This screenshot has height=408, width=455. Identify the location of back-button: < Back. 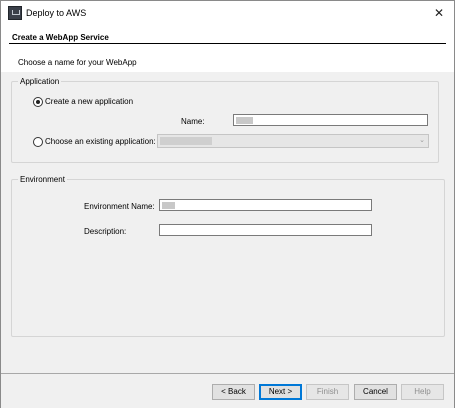
(233, 392).